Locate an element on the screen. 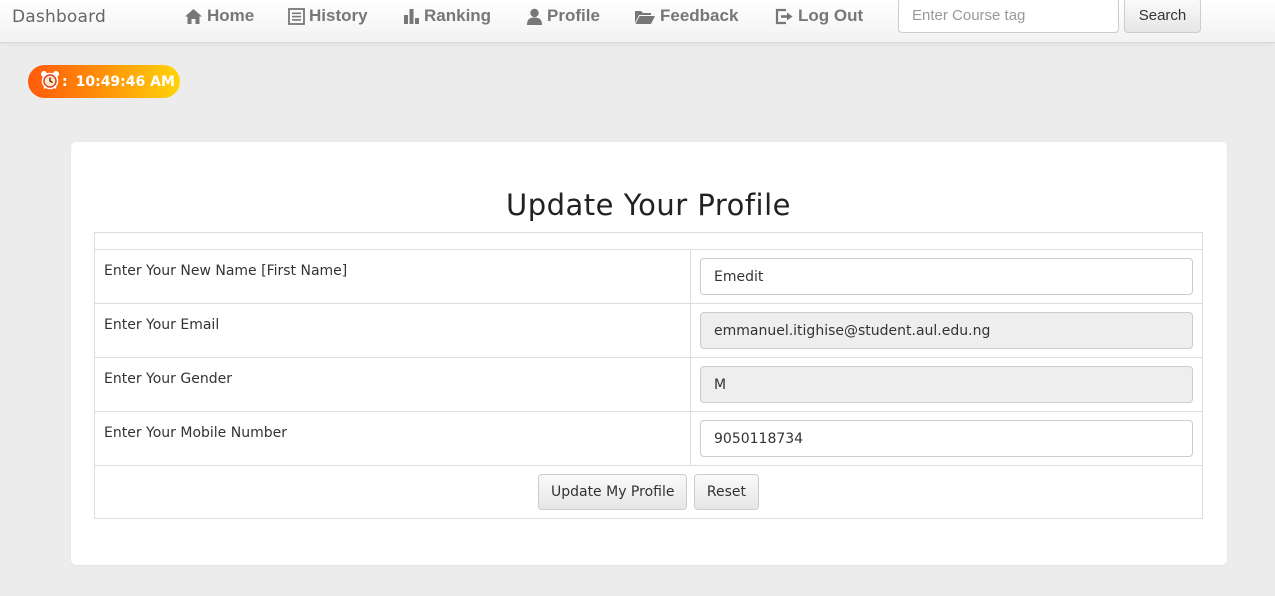 This screenshot has height=596, width=1275. form-actions-row: Update My Profile Reset is located at coordinates (648, 492).